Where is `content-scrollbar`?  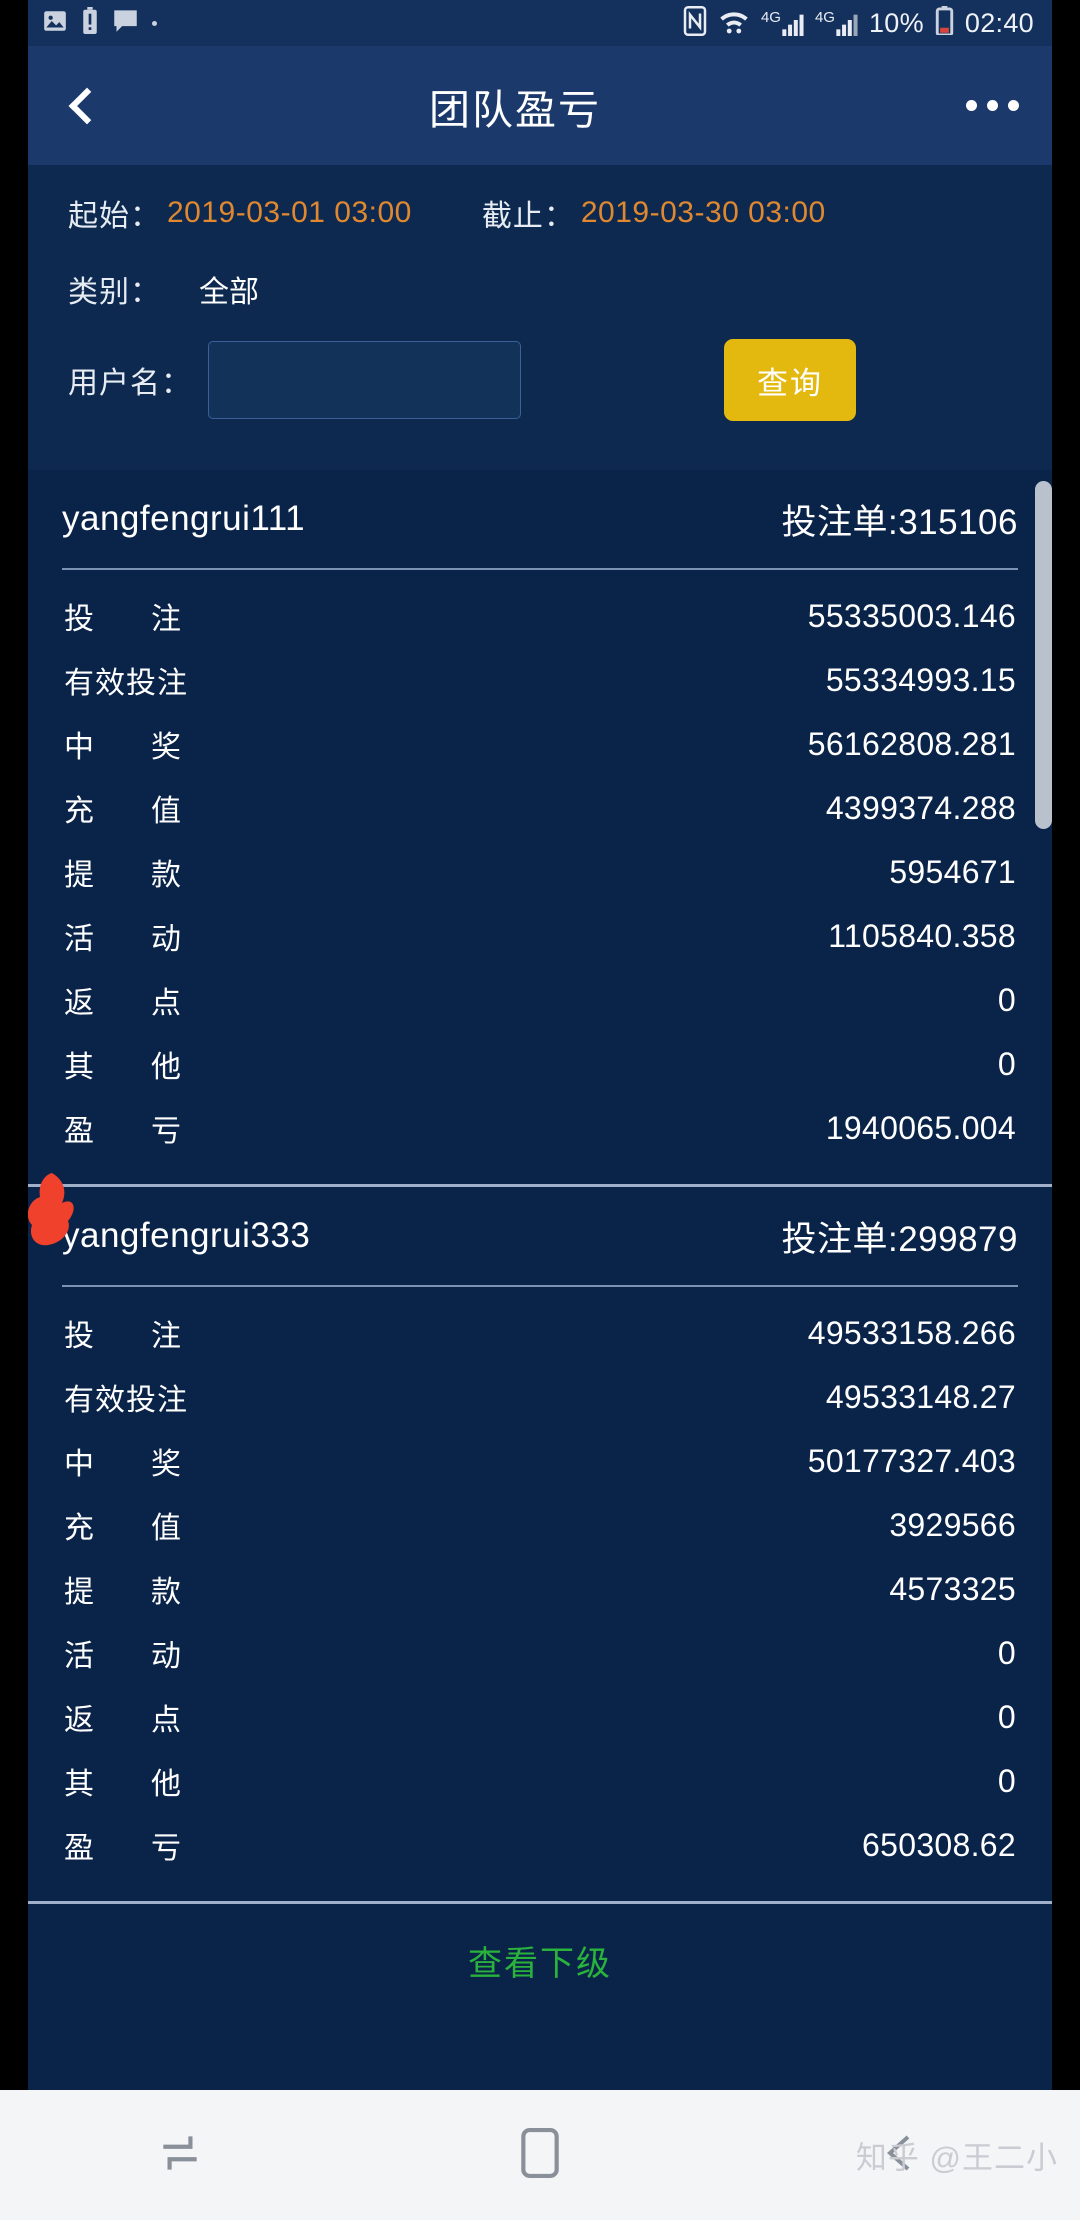
content-scrollbar is located at coordinates (1043, 655).